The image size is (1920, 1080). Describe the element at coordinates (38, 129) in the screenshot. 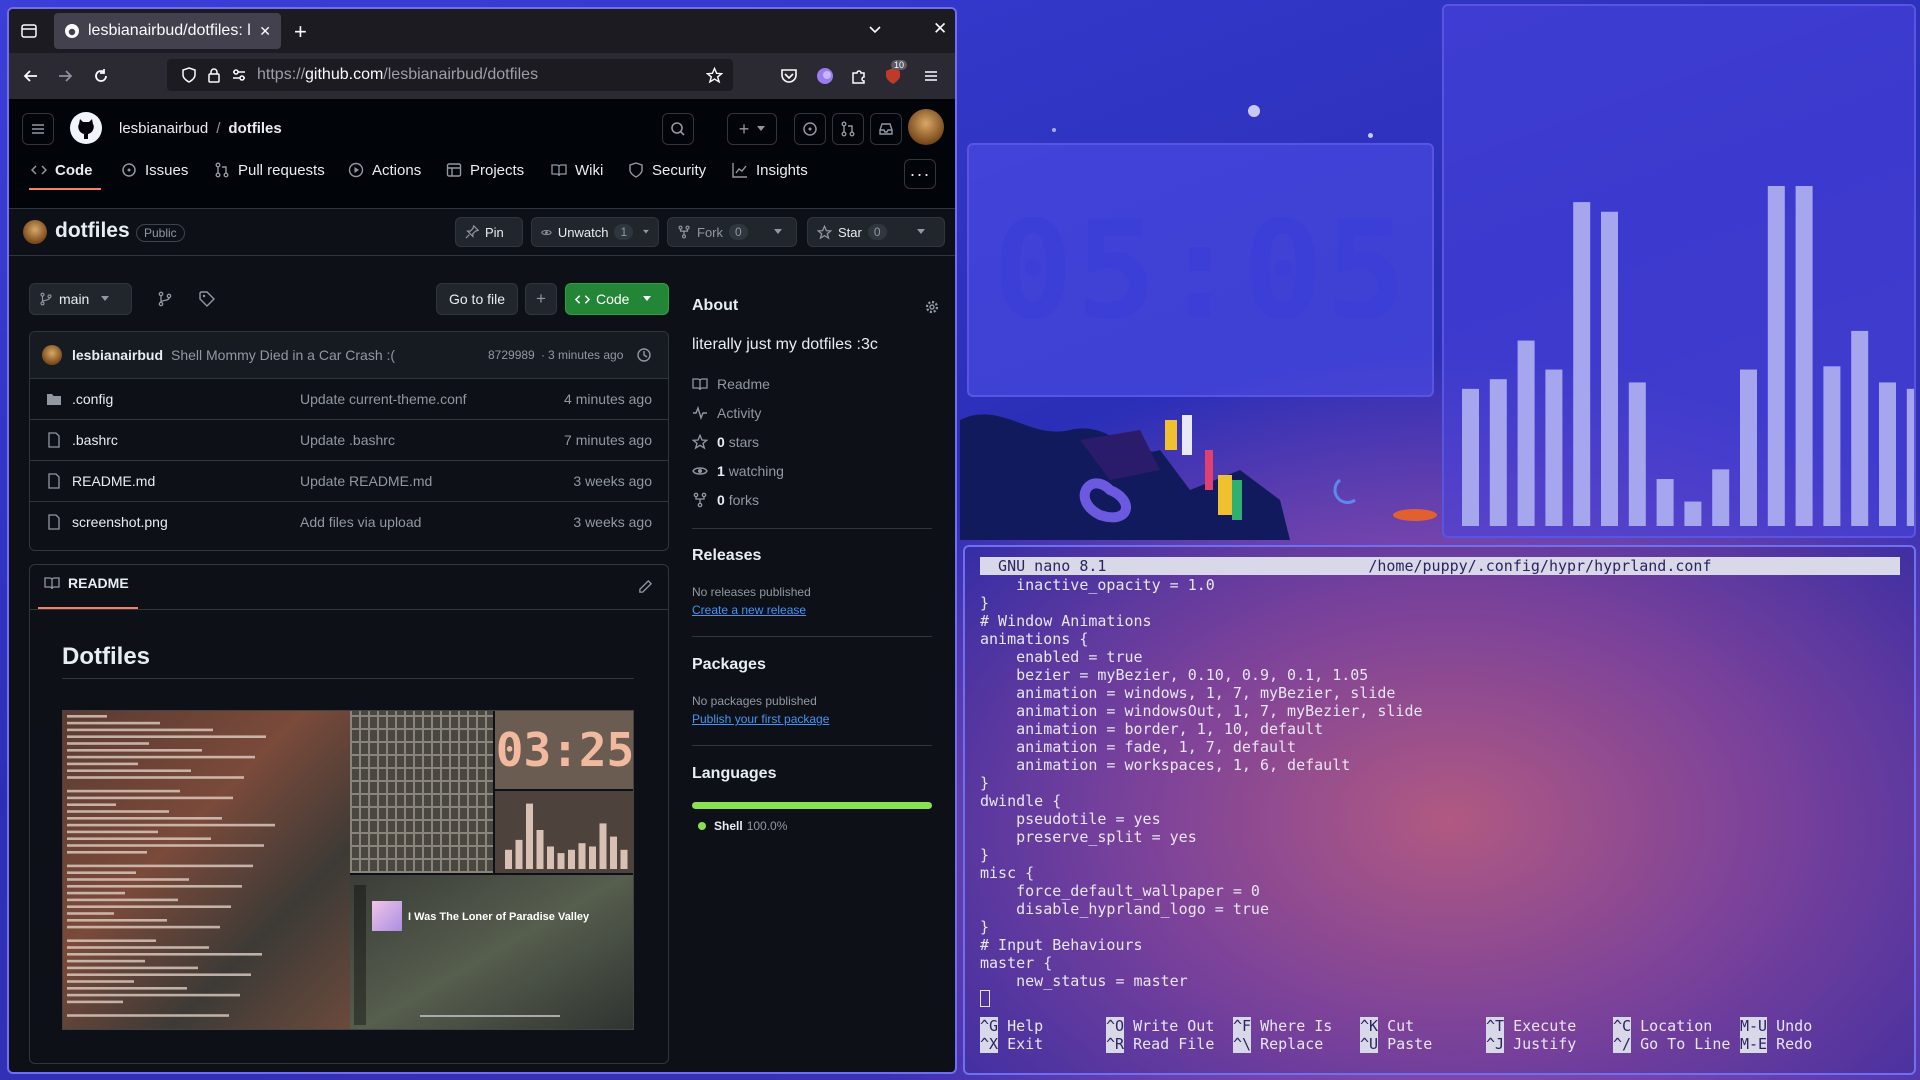

I see `global-menu-button` at that location.